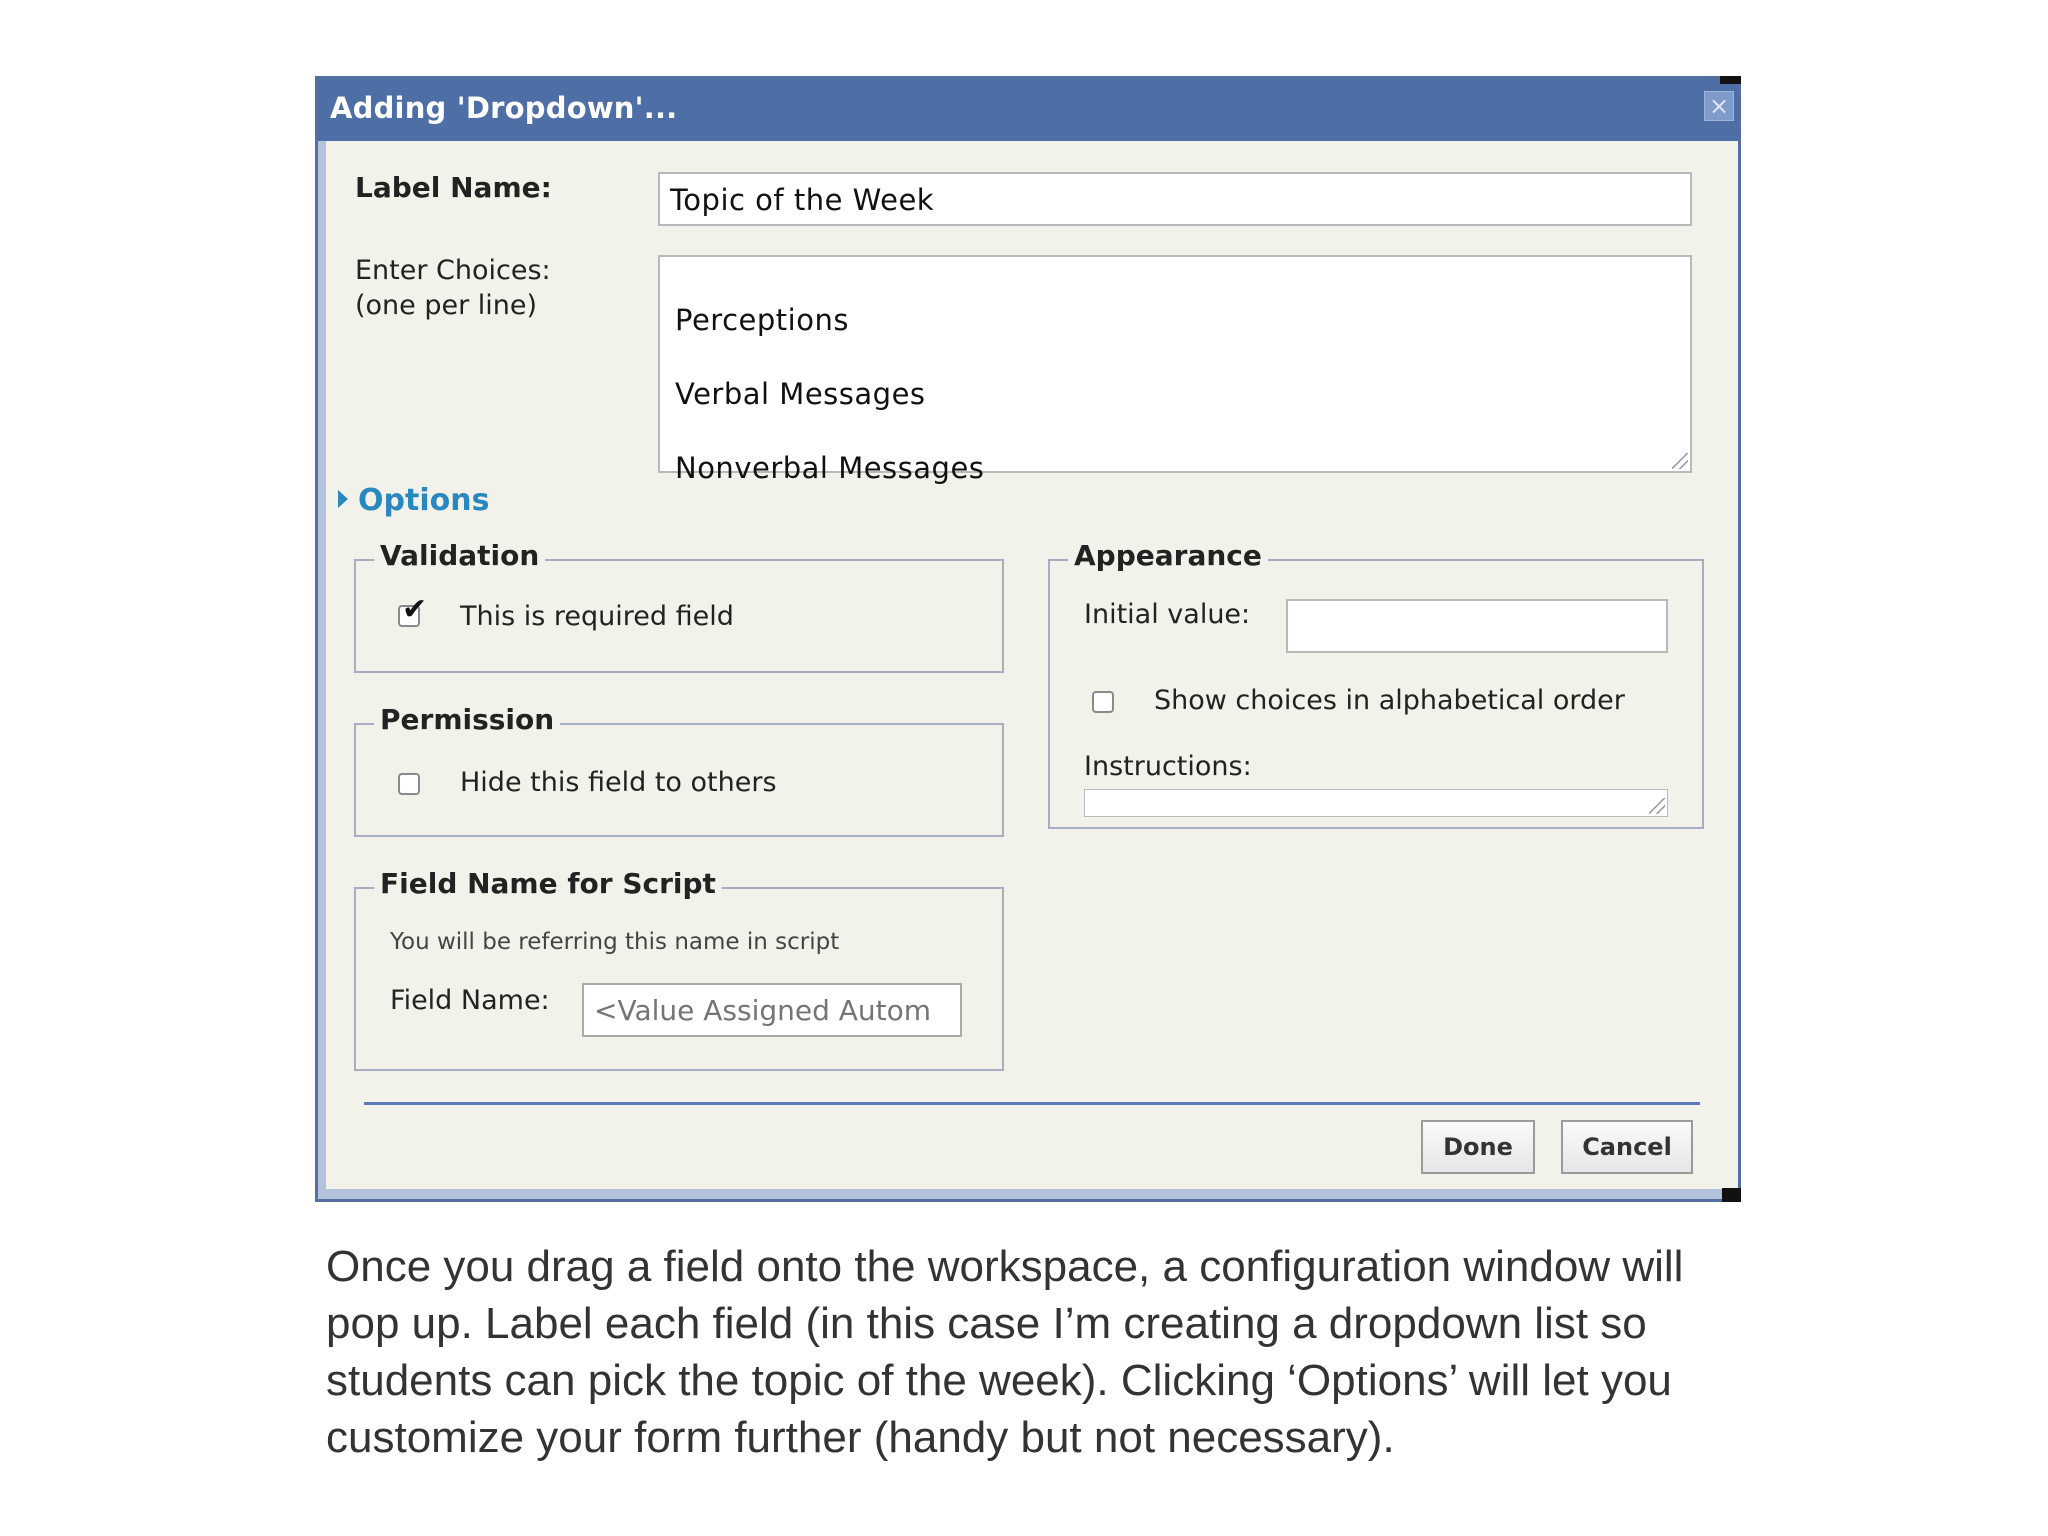  I want to click on initial-value-label: Initial value:, so click(1167, 614).